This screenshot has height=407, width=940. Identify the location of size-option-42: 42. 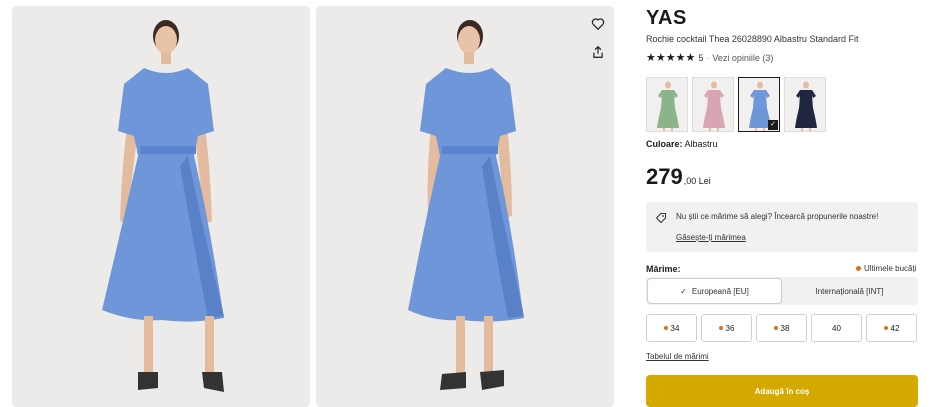
(891, 328).